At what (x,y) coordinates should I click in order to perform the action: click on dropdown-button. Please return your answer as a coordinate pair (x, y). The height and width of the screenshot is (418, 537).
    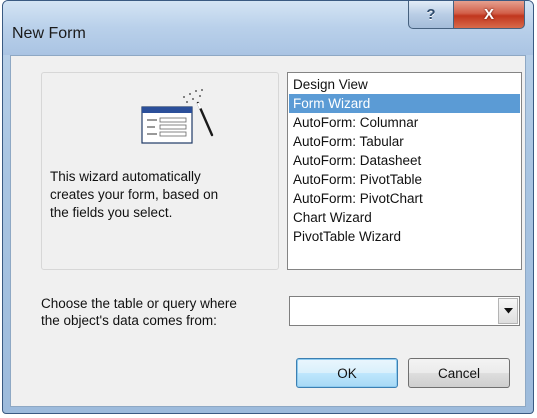
    Looking at the image, I should click on (508, 311).